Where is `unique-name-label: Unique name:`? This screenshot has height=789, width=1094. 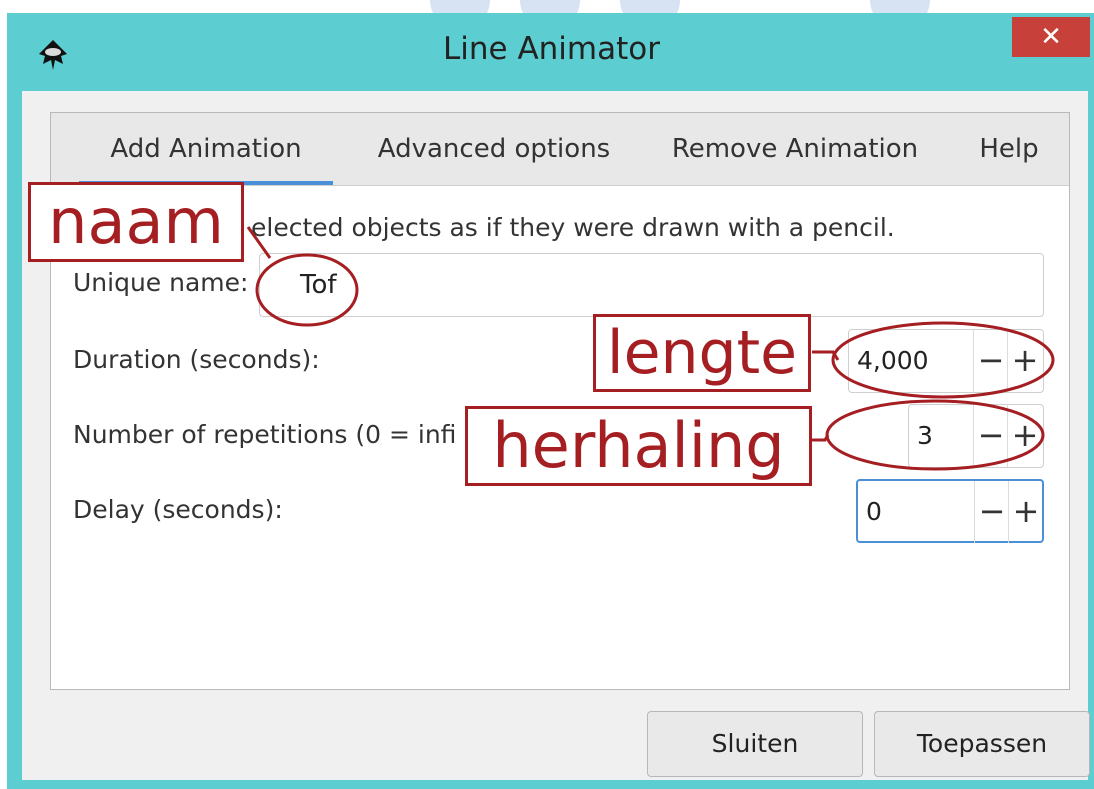 unique-name-label: Unique name: is located at coordinates (161, 282).